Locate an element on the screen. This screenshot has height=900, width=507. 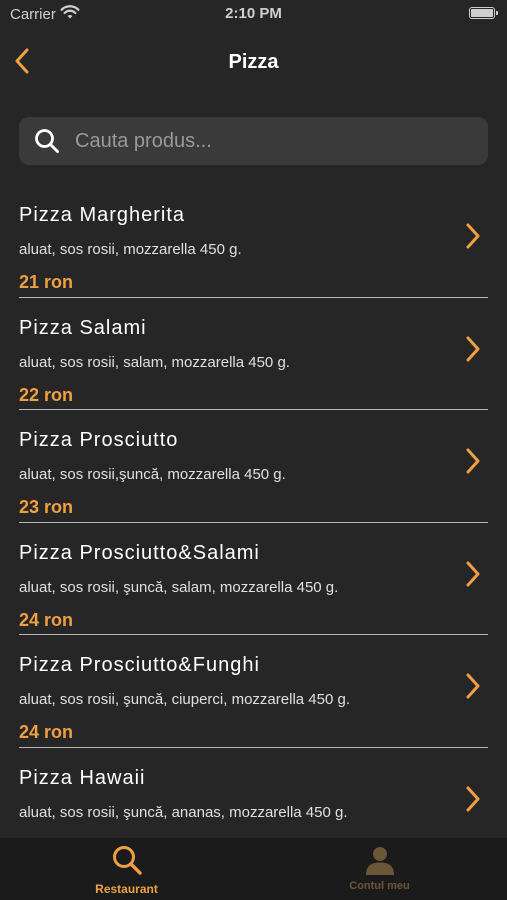
battery-icon is located at coordinates (483, 13).